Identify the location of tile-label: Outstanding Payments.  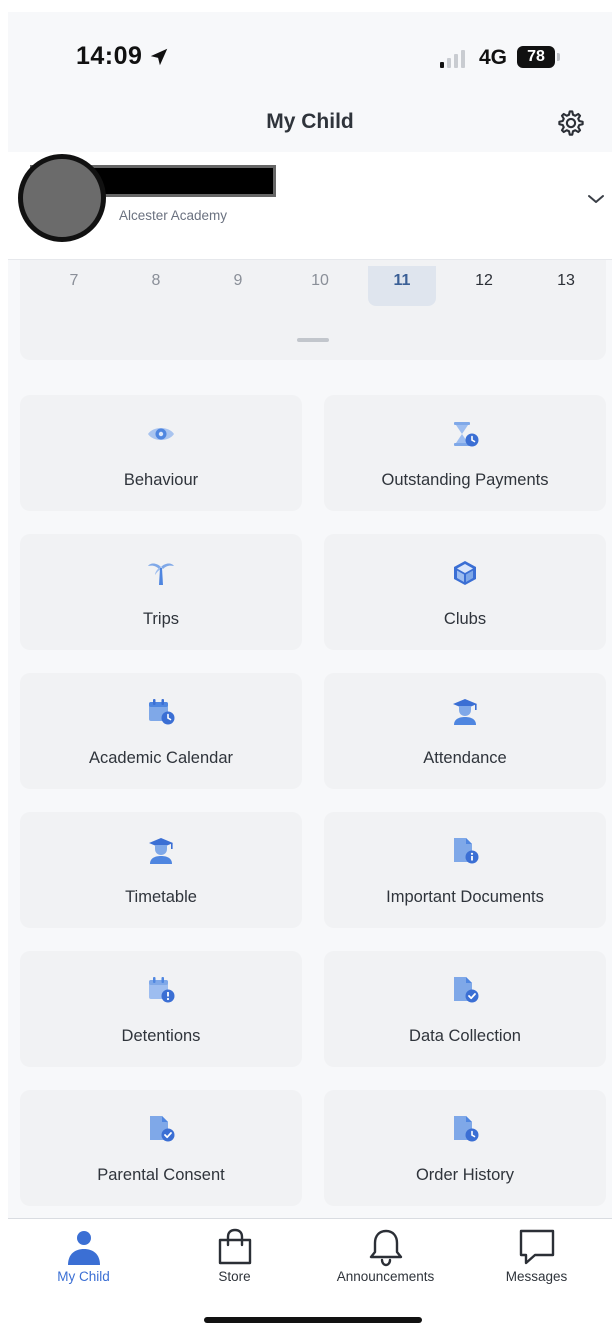
(465, 480).